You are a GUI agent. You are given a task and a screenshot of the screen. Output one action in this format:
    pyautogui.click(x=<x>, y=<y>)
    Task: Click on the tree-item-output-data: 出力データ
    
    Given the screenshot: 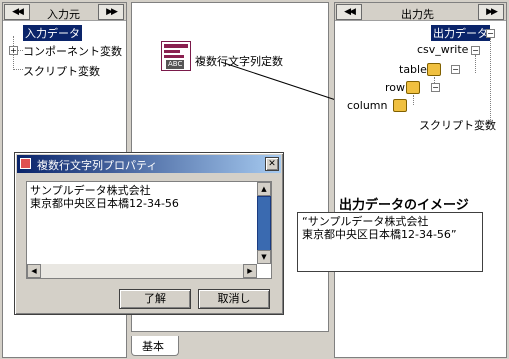 What is the action you would take?
    pyautogui.click(x=460, y=33)
    